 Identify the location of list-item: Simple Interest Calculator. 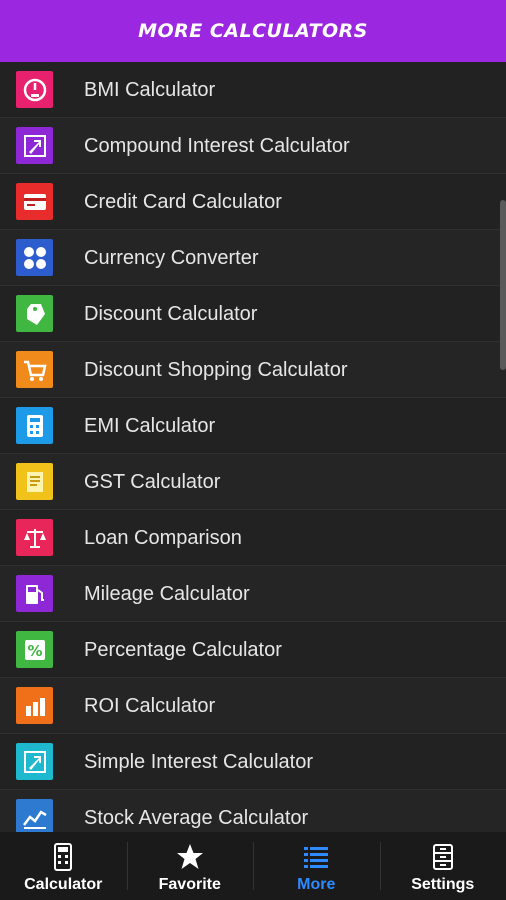
(253, 762).